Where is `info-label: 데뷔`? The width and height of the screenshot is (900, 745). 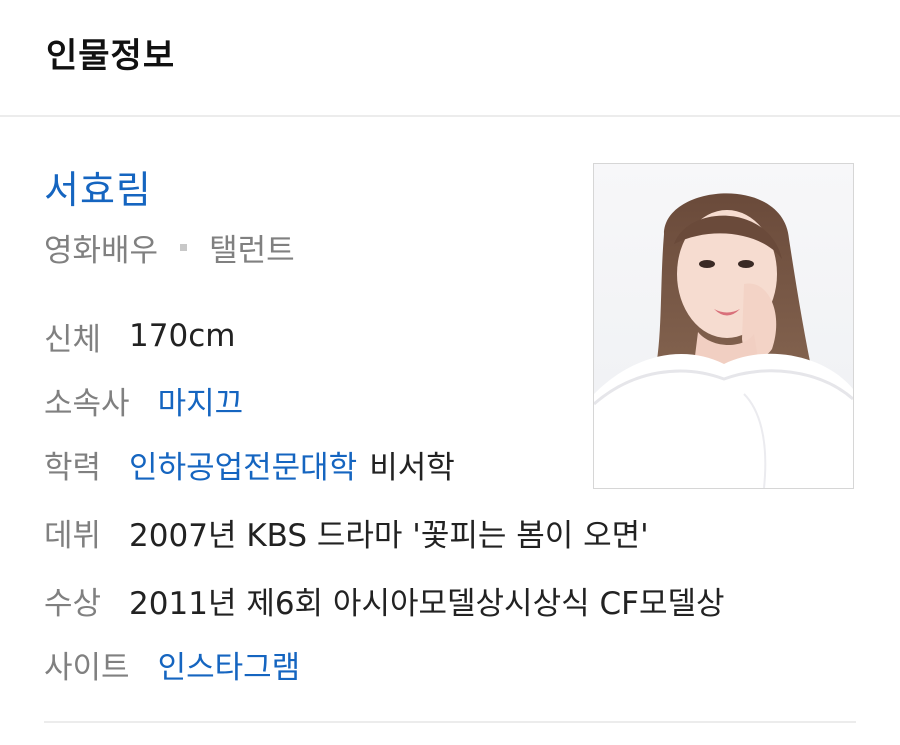 info-label: 데뷔 is located at coordinates (73, 535).